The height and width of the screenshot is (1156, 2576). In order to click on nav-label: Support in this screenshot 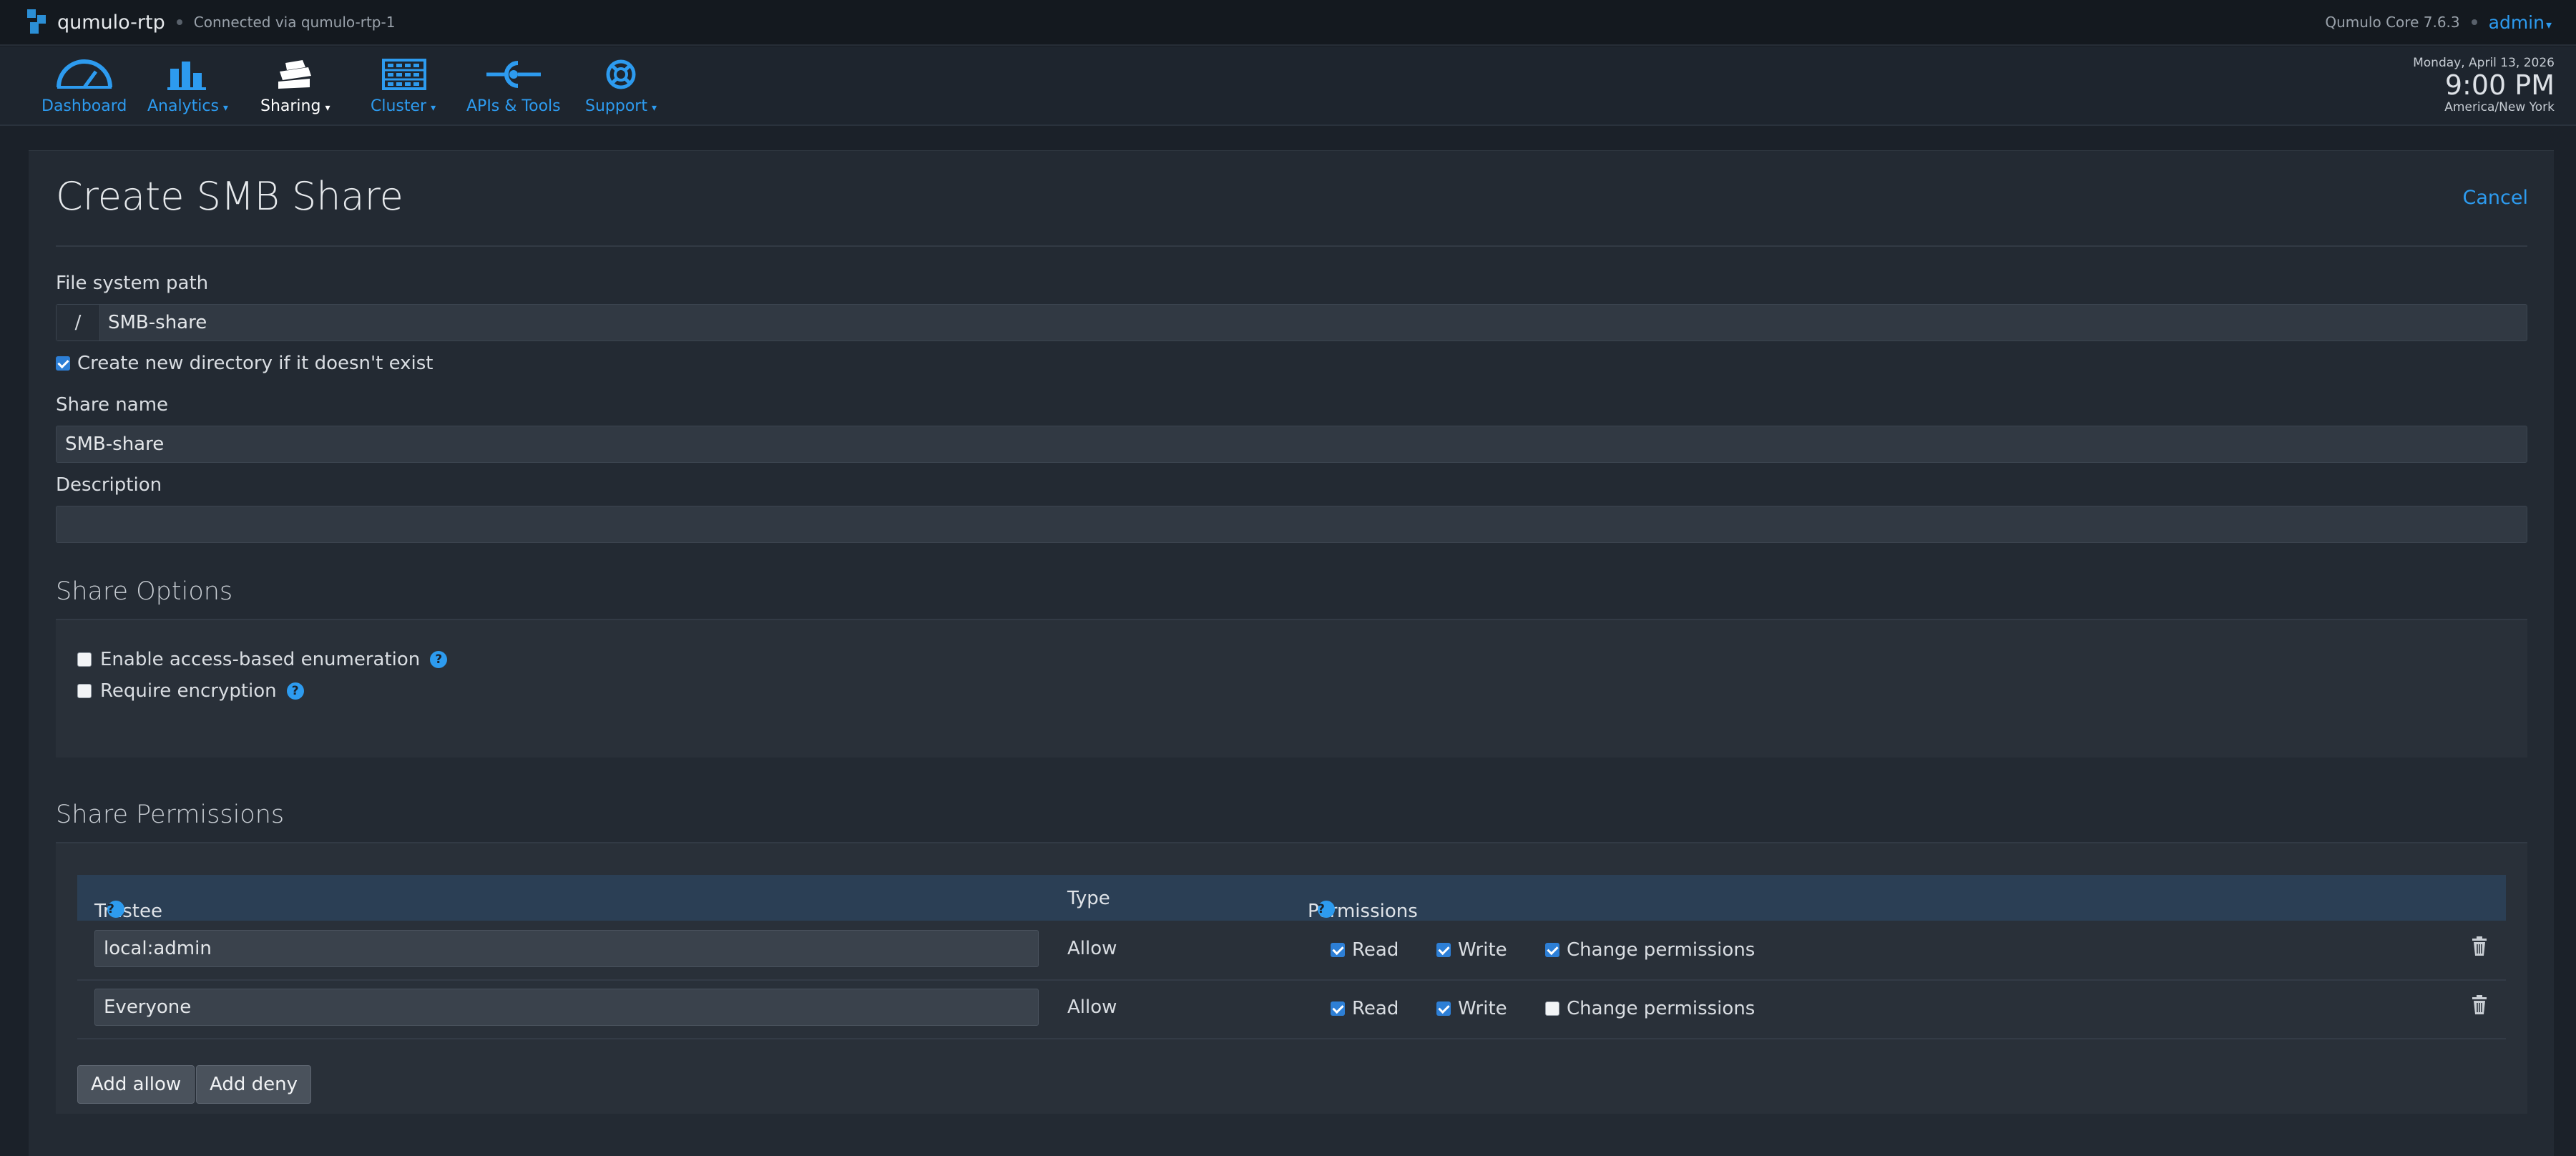, I will do `click(616, 106)`.